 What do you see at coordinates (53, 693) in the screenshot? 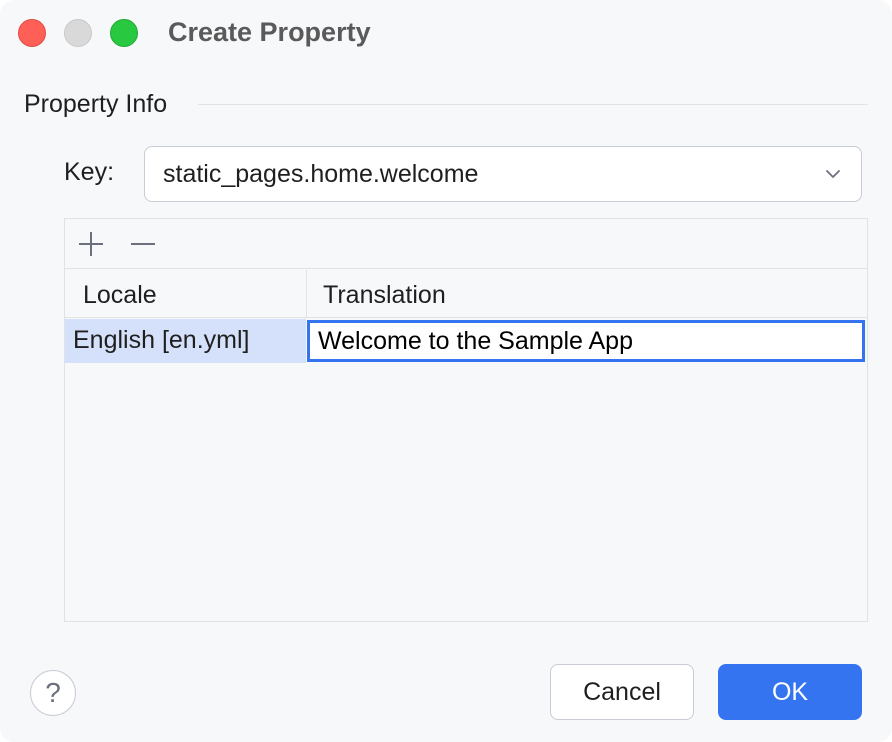
I see `help-button: ?` at bounding box center [53, 693].